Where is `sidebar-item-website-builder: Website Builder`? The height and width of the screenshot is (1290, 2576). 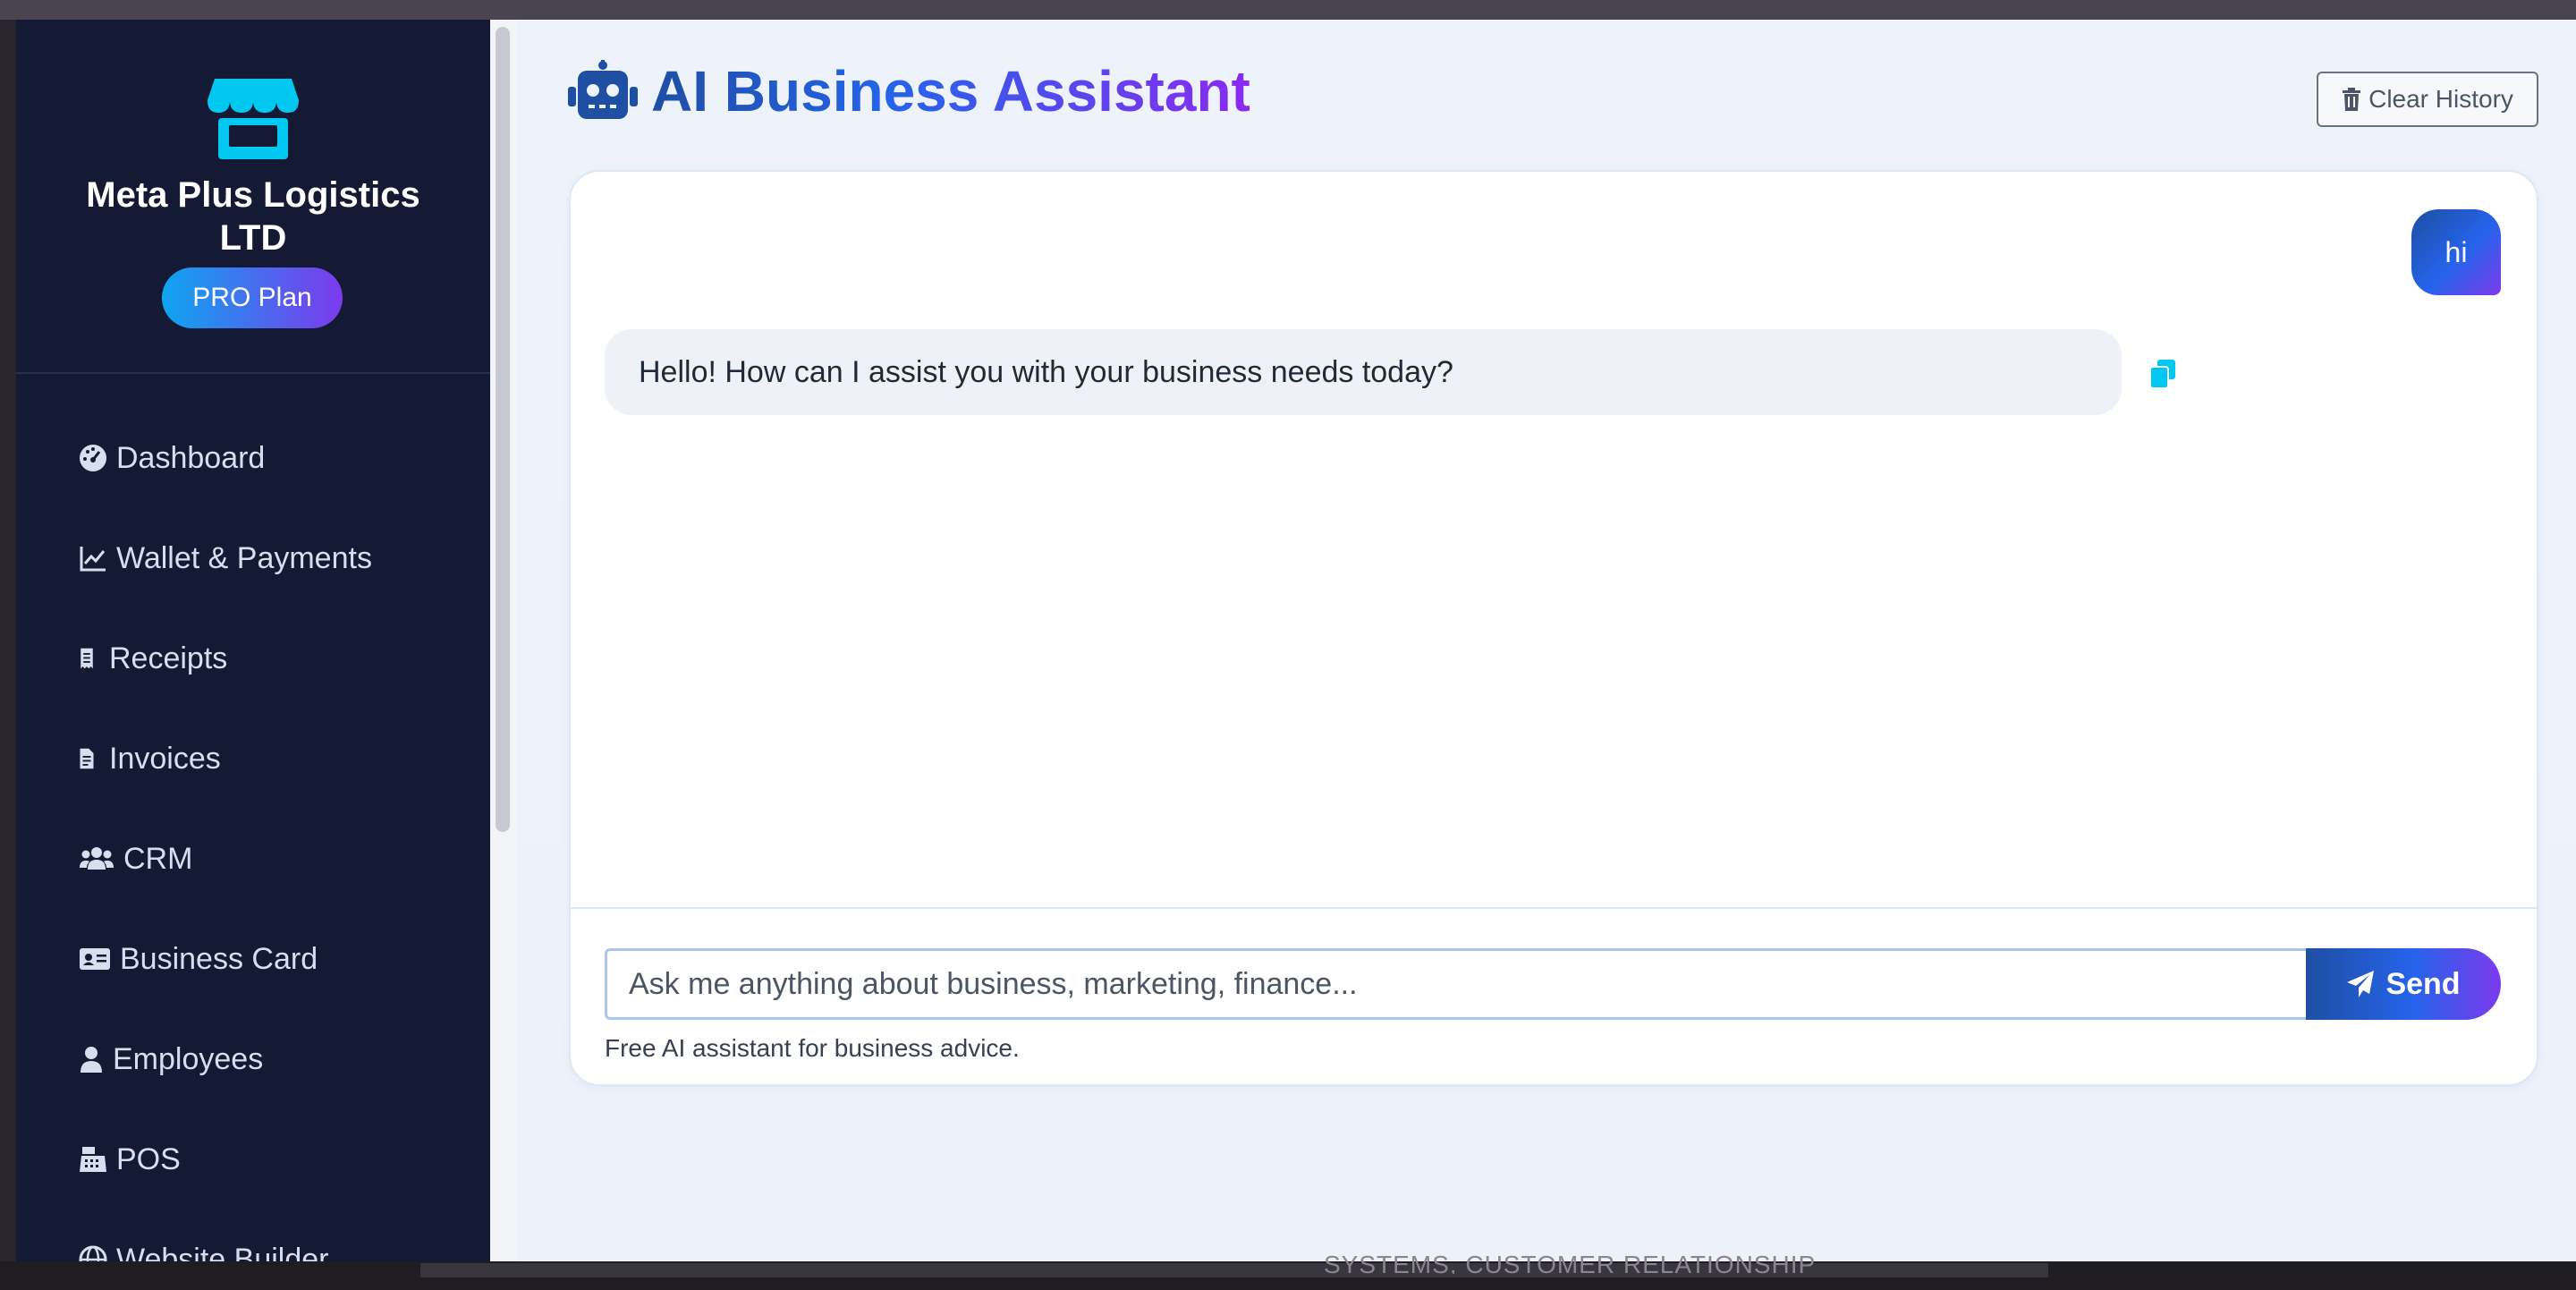
sidebar-item-website-builder: Website Builder is located at coordinates (275, 1247).